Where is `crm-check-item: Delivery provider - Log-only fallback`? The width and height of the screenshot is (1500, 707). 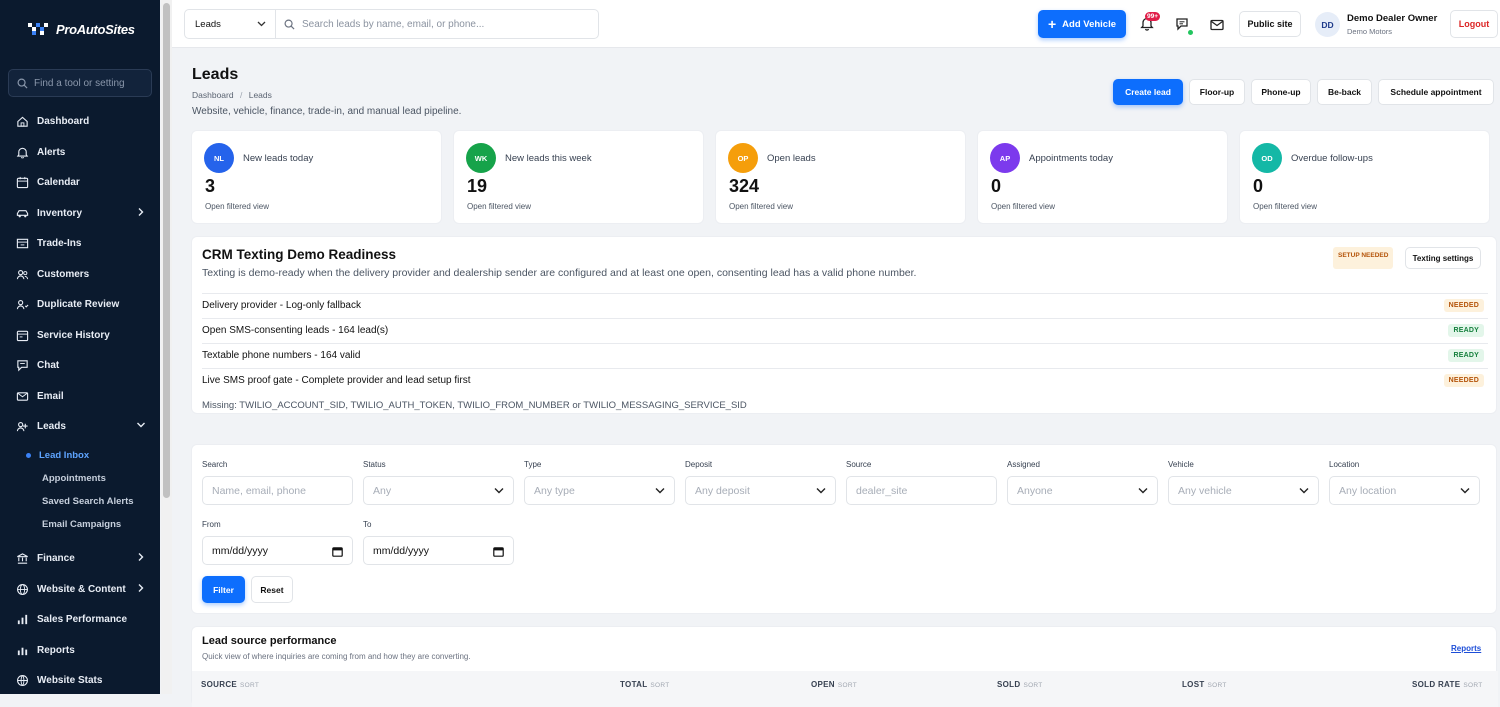 crm-check-item: Delivery provider - Log-only fallback is located at coordinates (281, 305).